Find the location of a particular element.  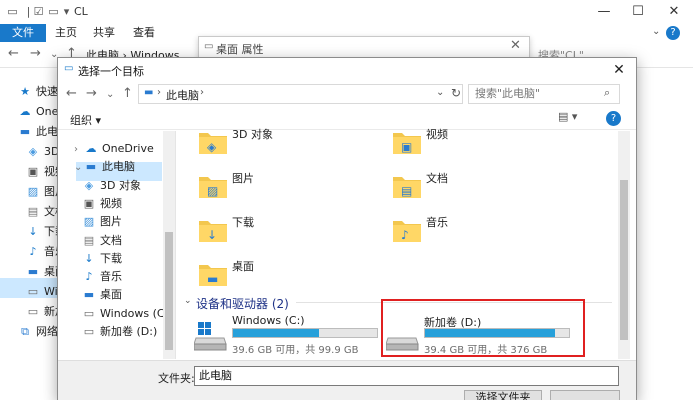

folder-overlay-icon: ▣ is located at coordinates (407, 147).